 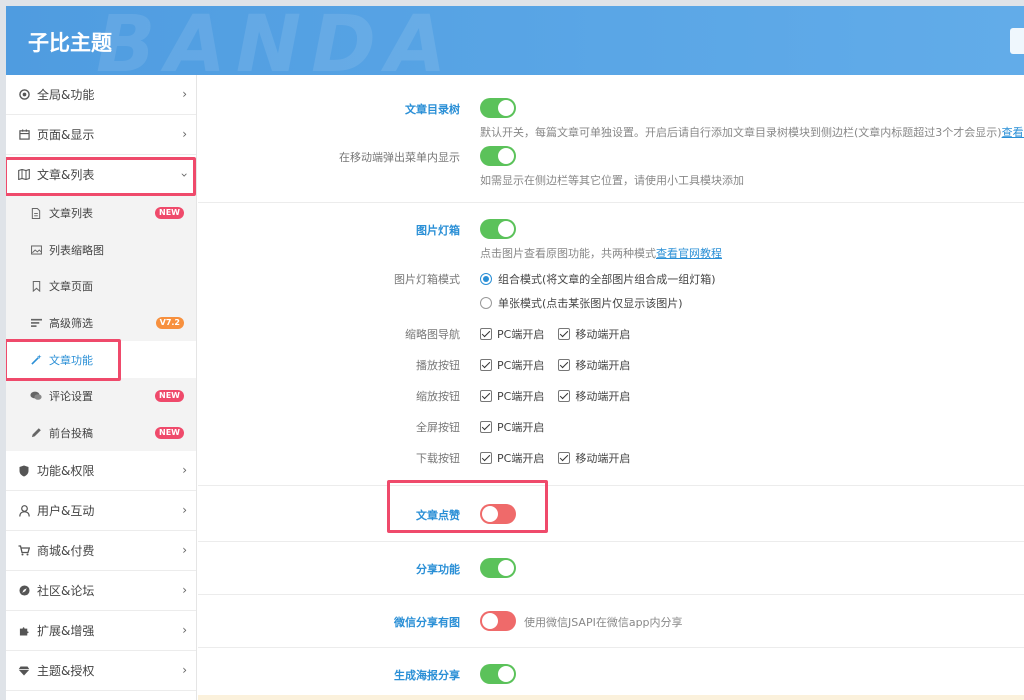 What do you see at coordinates (101, 175) in the screenshot?
I see `sidebar-item-article: 文章&列表 ›` at bounding box center [101, 175].